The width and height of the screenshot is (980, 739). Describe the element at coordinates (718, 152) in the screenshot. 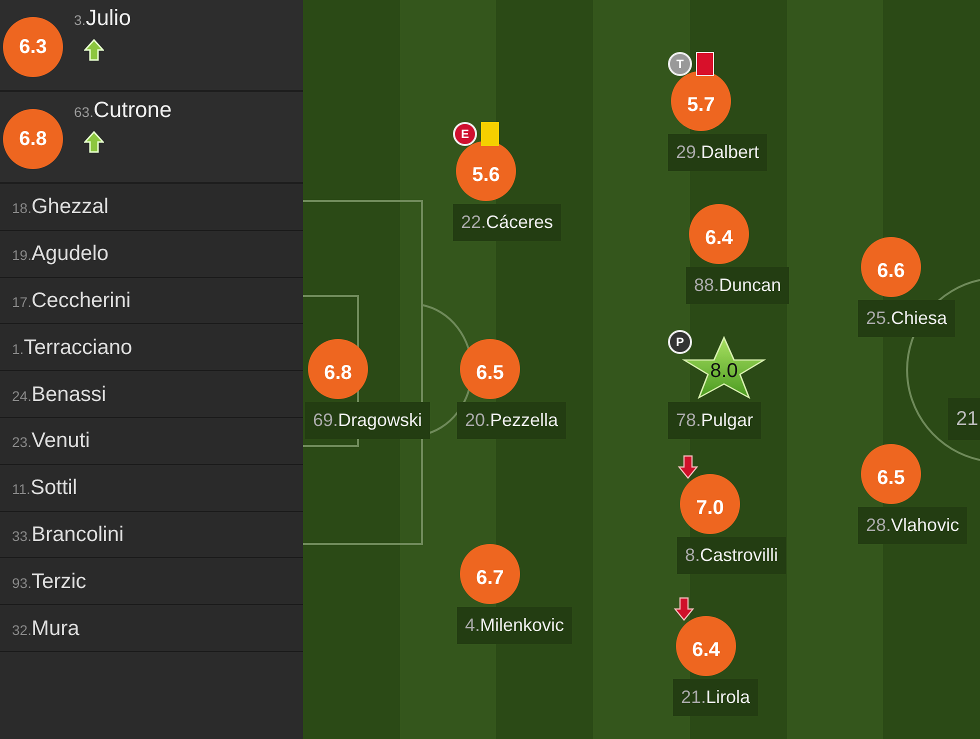

I see `player-name: 29.Dalbert` at that location.